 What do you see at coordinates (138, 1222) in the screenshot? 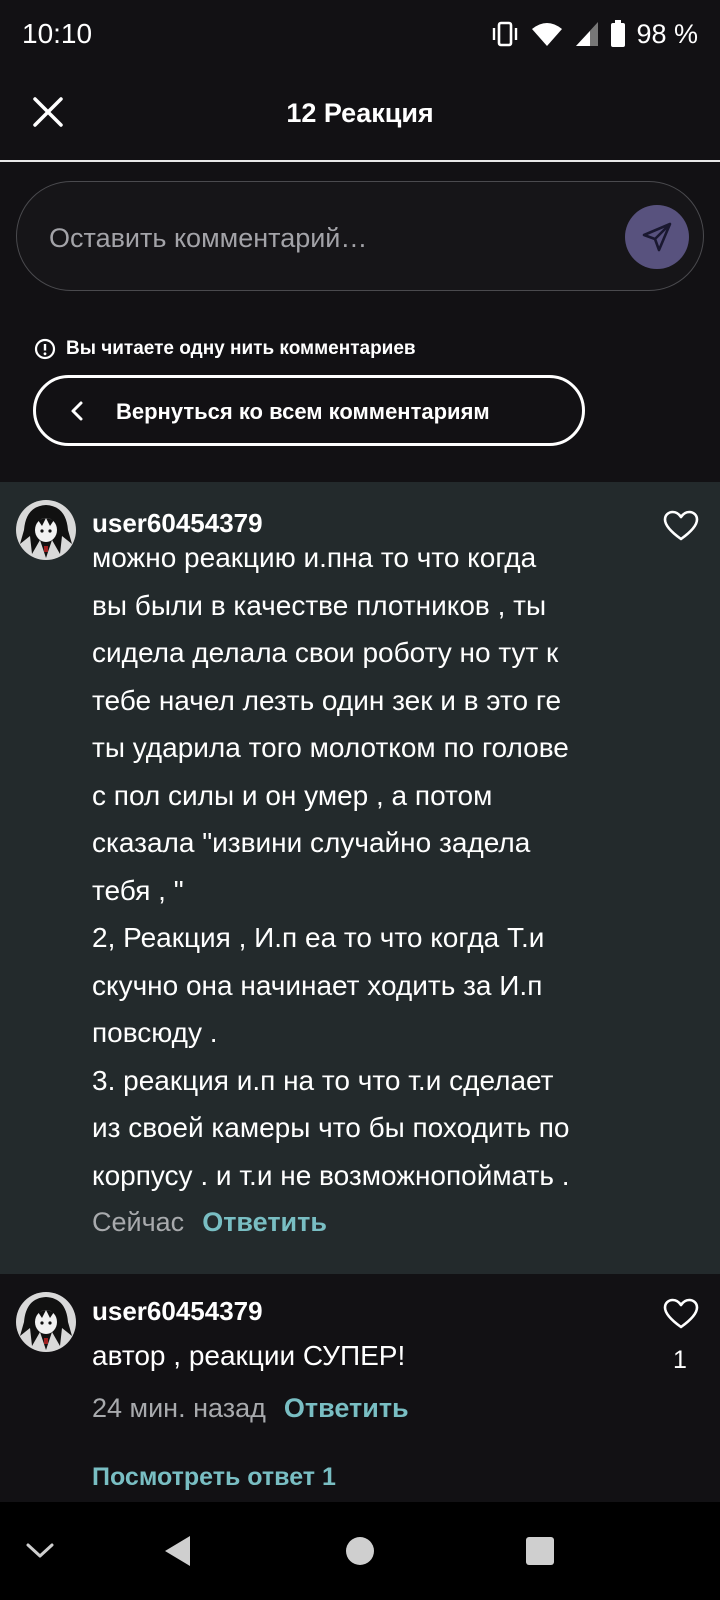
I see `comment-timestamp: Сейчас` at bounding box center [138, 1222].